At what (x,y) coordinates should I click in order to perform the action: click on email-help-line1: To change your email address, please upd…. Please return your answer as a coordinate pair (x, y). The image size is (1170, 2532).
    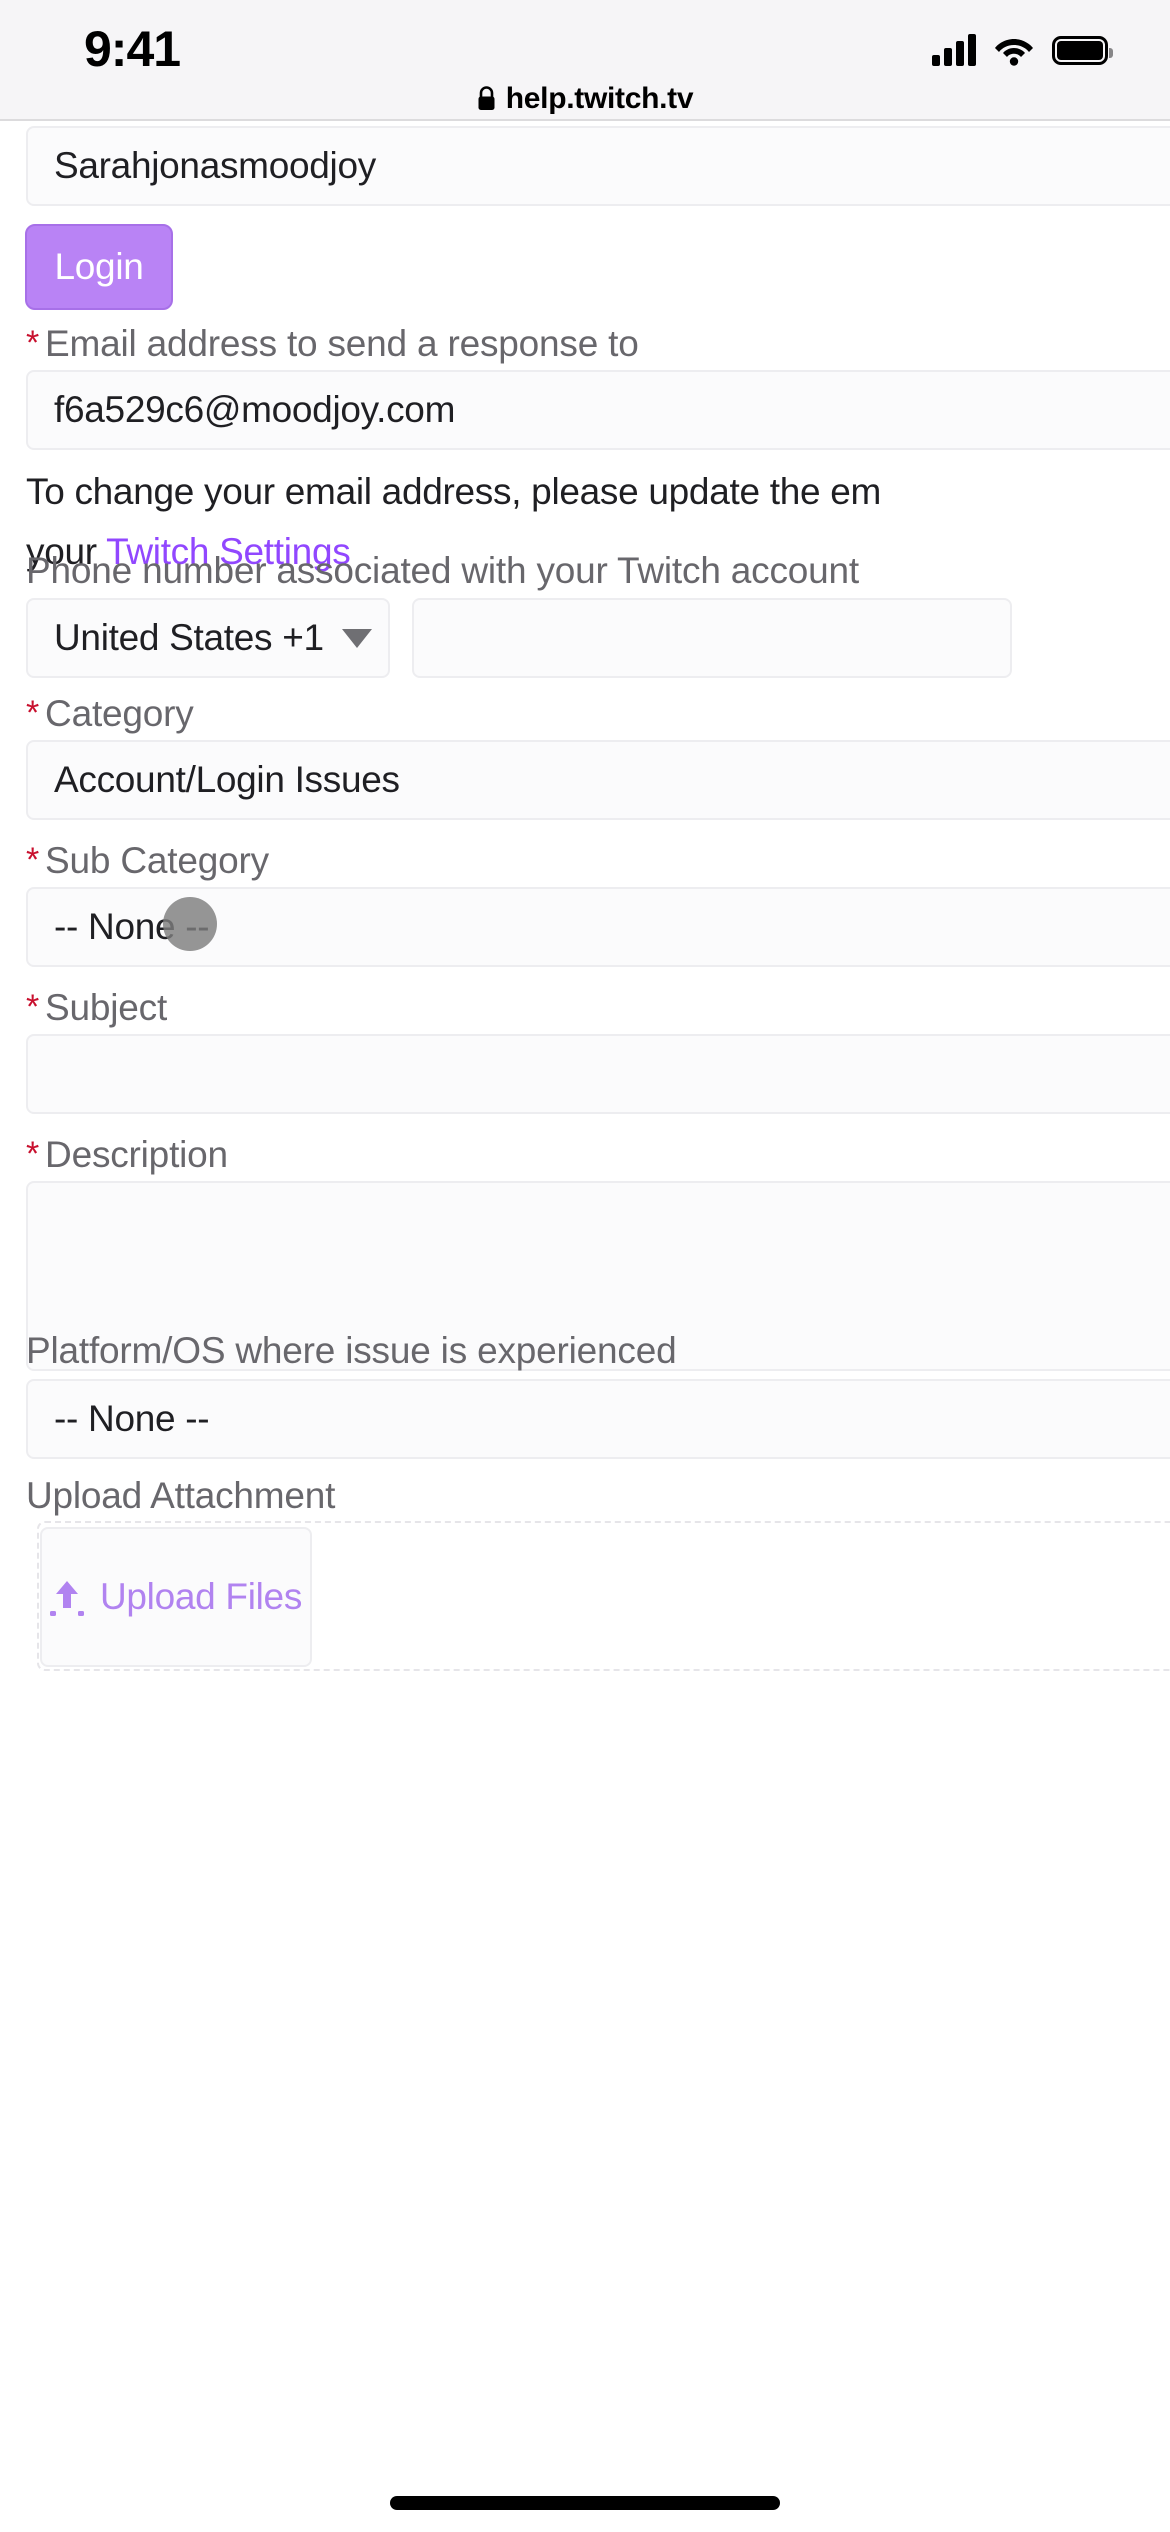
    Looking at the image, I should click on (454, 491).